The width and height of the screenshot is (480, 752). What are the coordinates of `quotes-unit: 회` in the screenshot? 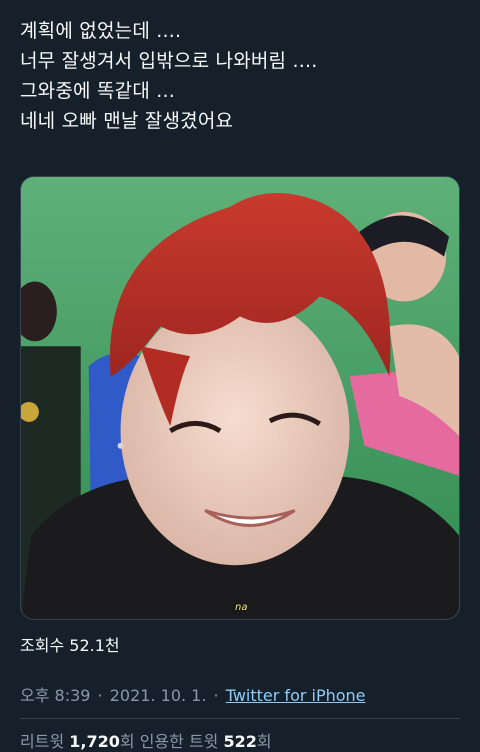 It's located at (264, 741).